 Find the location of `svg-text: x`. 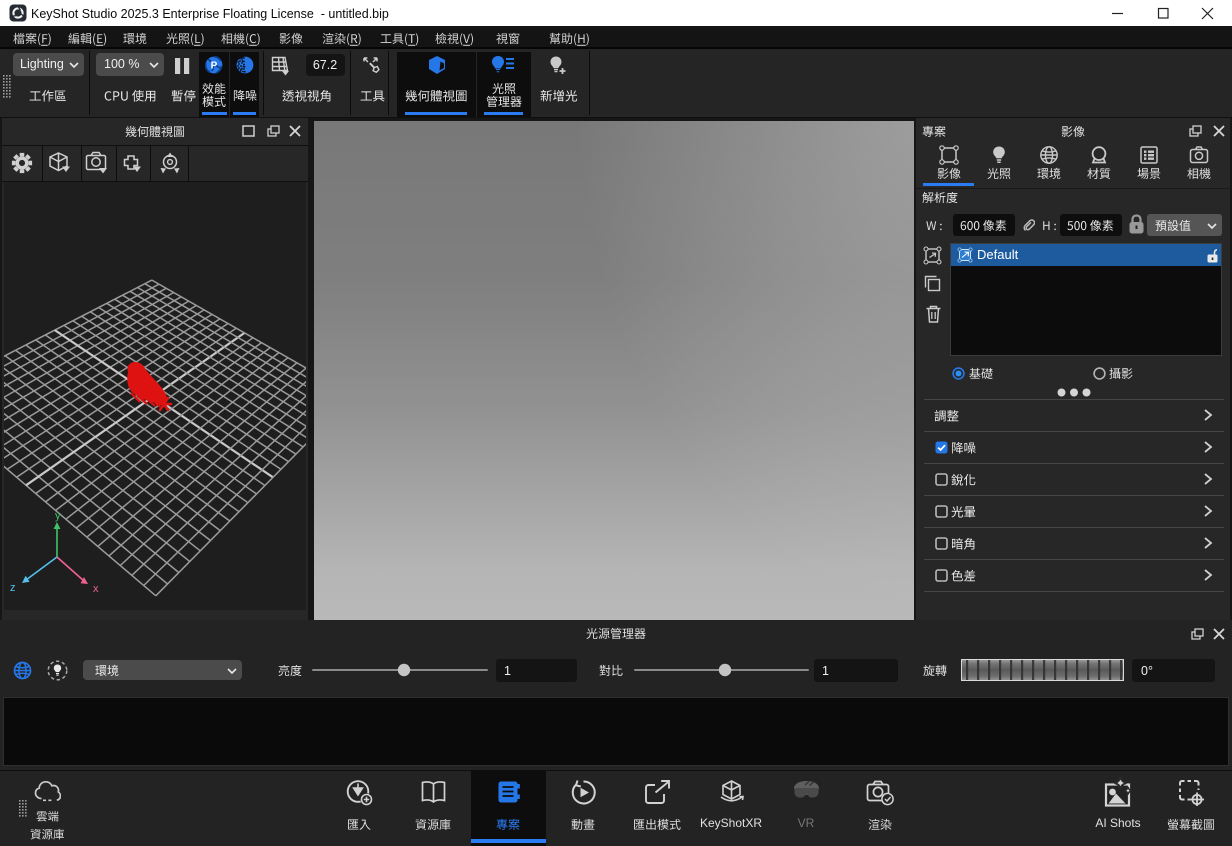

svg-text: x is located at coordinates (96, 589).